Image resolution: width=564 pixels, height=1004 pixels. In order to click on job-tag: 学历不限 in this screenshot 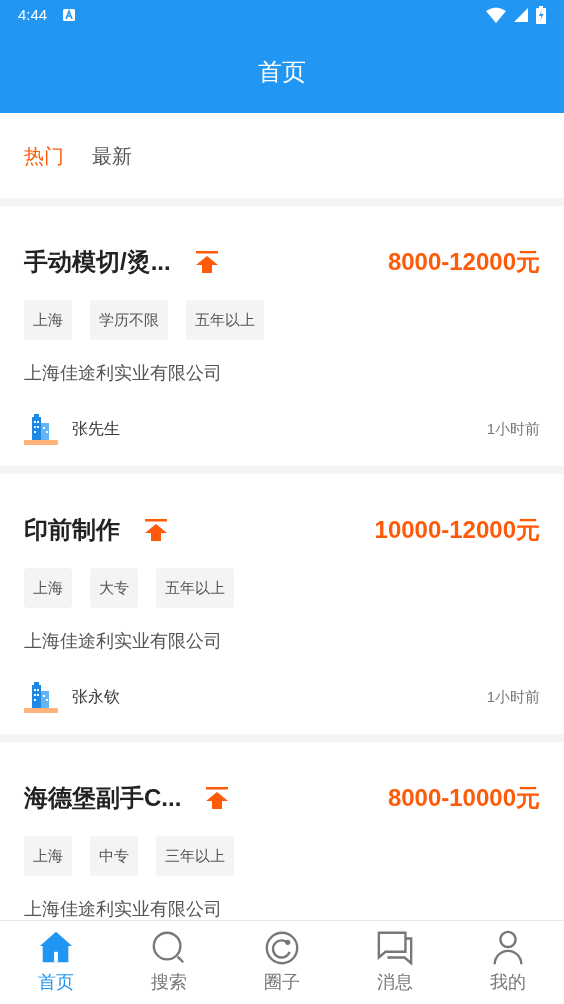, I will do `click(129, 320)`.